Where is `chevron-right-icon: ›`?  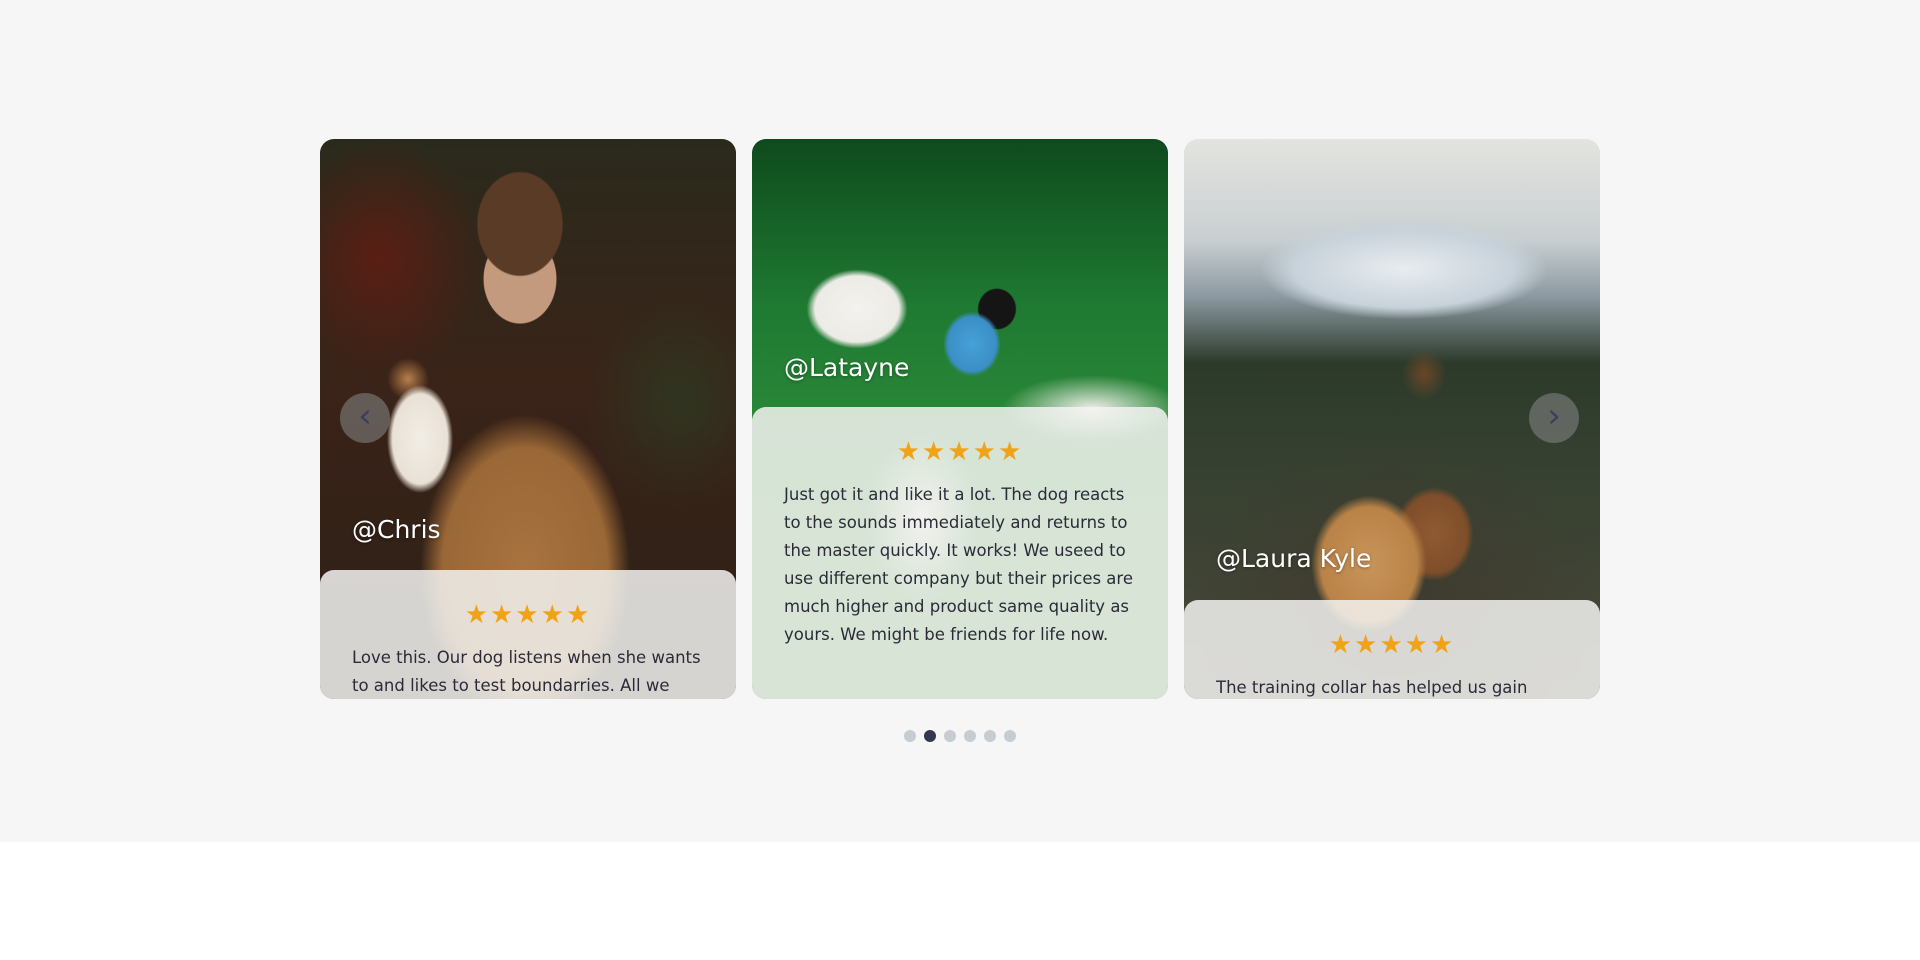 chevron-right-icon: › is located at coordinates (1554, 416).